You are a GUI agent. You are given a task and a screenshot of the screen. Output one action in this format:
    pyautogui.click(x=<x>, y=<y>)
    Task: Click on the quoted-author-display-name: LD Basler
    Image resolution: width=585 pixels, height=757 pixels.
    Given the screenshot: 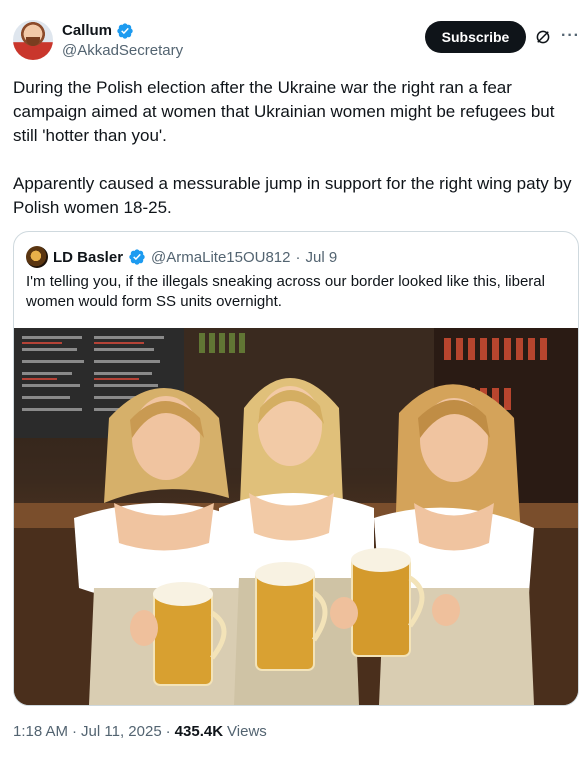 What is the action you would take?
    pyautogui.click(x=88, y=257)
    